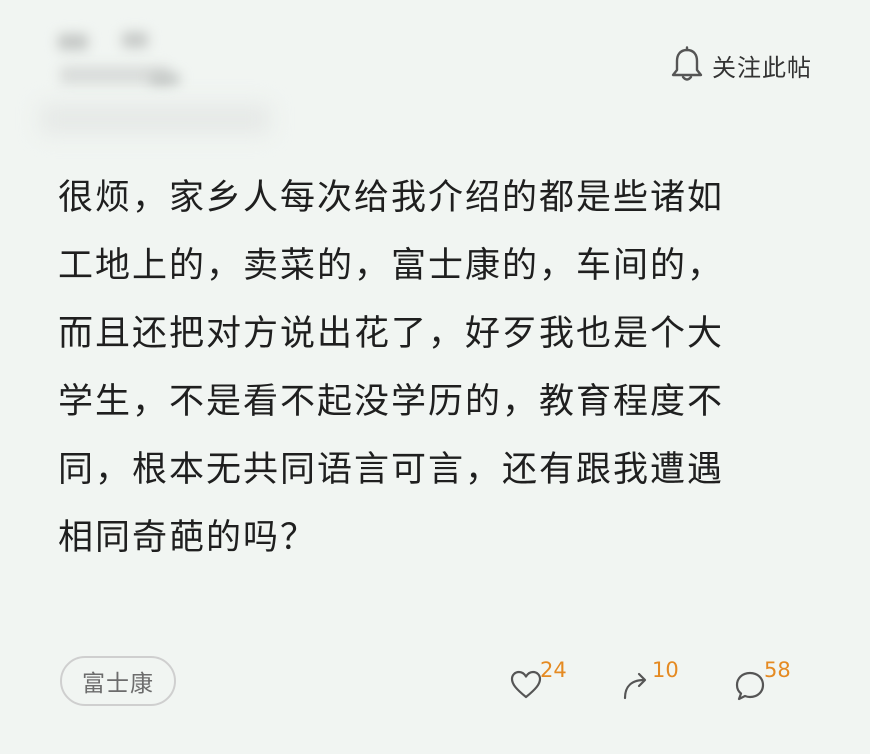  I want to click on blurred-meta, so click(165, 79).